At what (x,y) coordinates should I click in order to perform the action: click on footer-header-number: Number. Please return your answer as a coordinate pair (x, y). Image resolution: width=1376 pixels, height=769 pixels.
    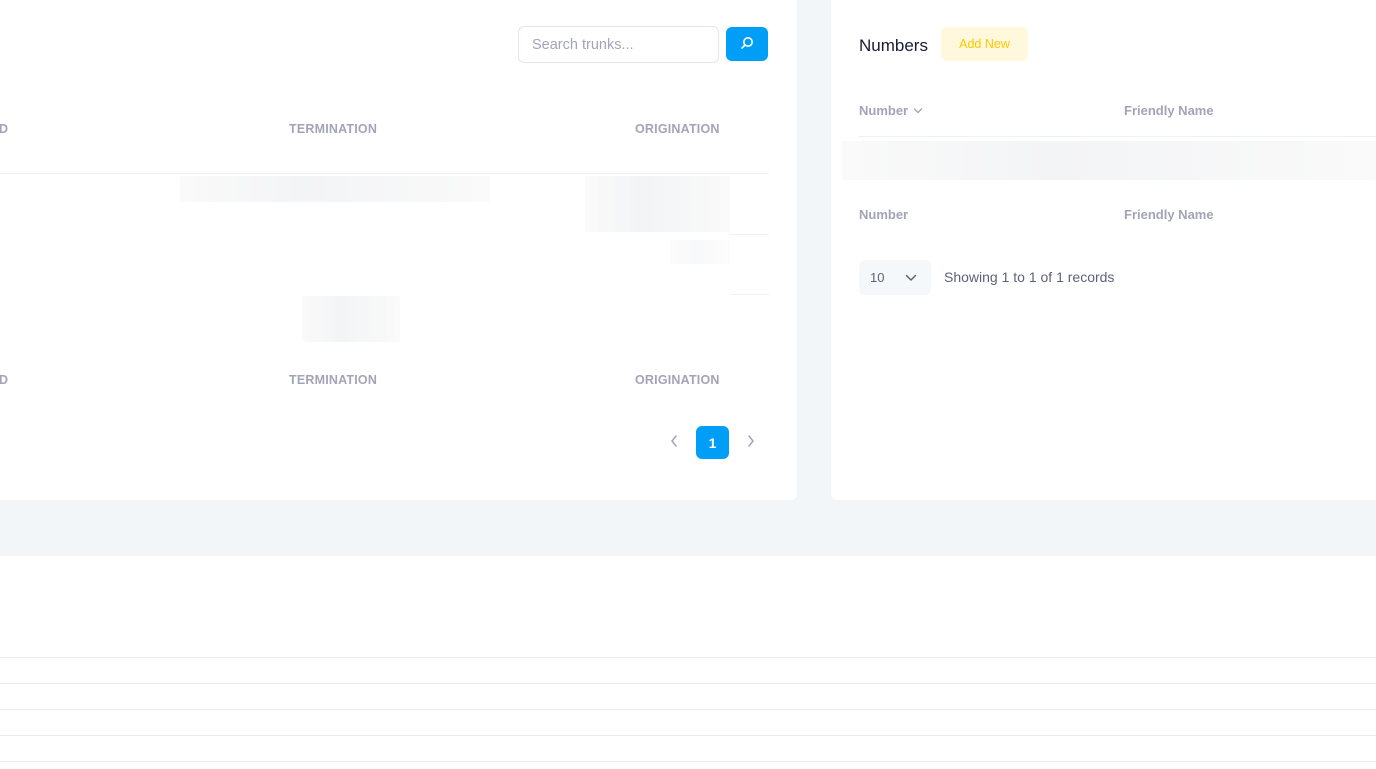
    Looking at the image, I should click on (884, 214).